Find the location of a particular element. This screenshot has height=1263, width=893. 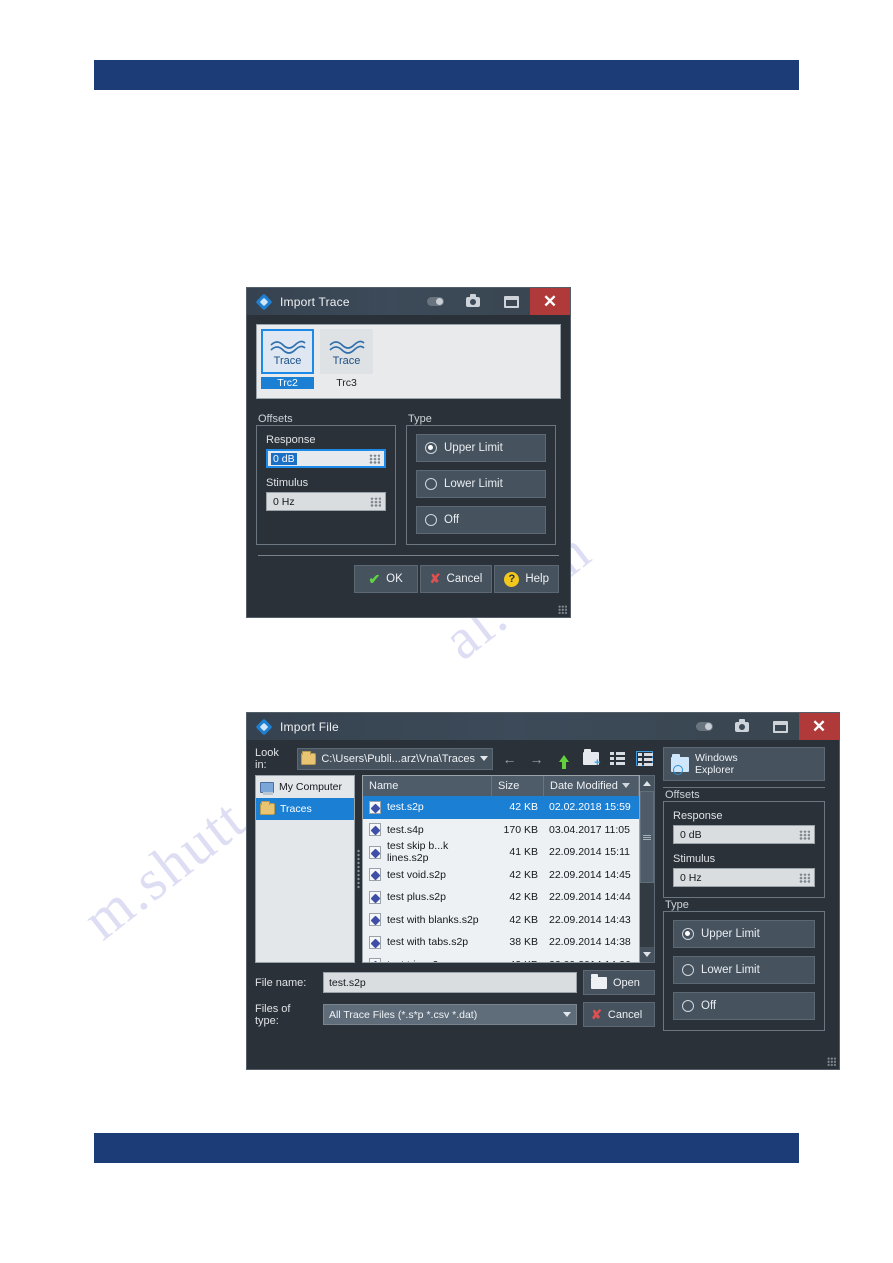

radio-icon is located at coordinates (431, 484).